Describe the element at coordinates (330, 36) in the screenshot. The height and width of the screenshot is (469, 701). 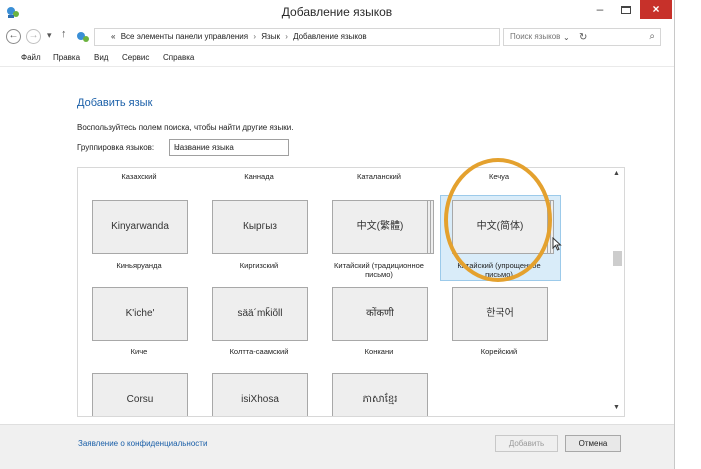
I see `breadcrumb-add-languages: Добавление языков` at that location.